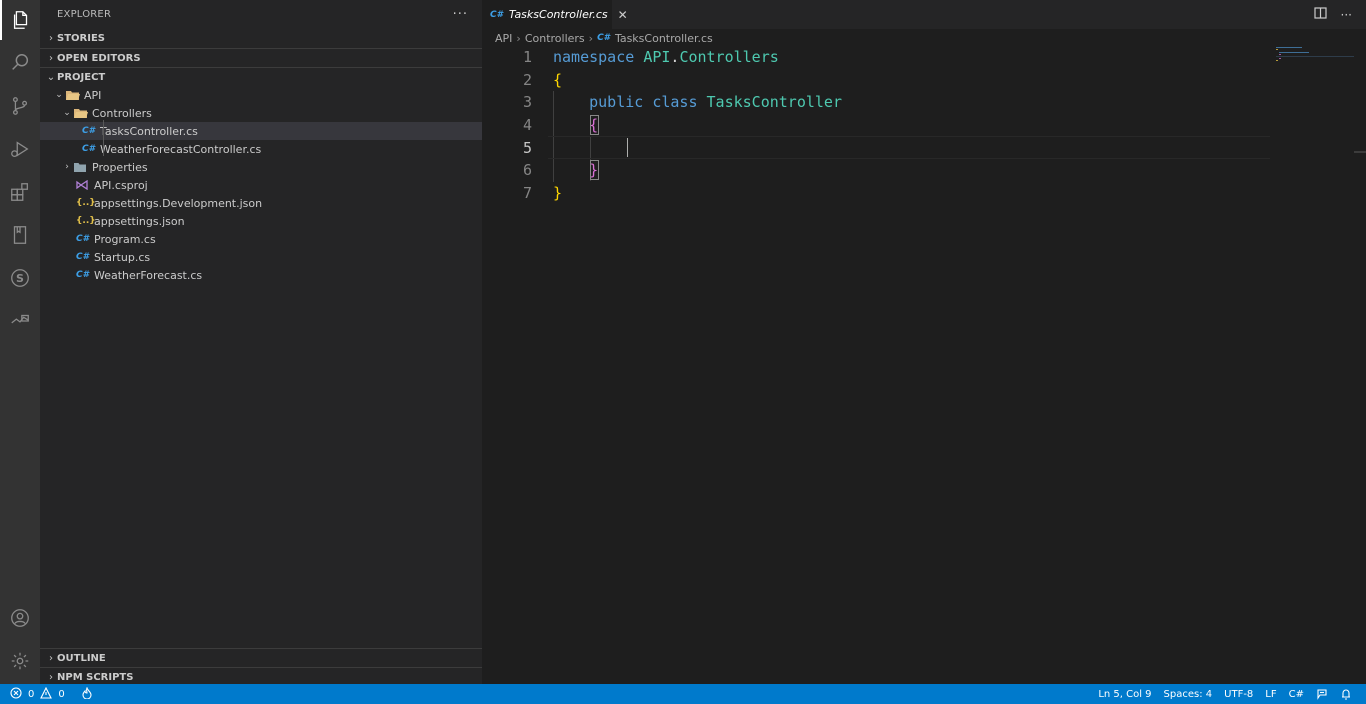 This screenshot has height=704, width=1366. I want to click on search-icon, so click(20, 63).